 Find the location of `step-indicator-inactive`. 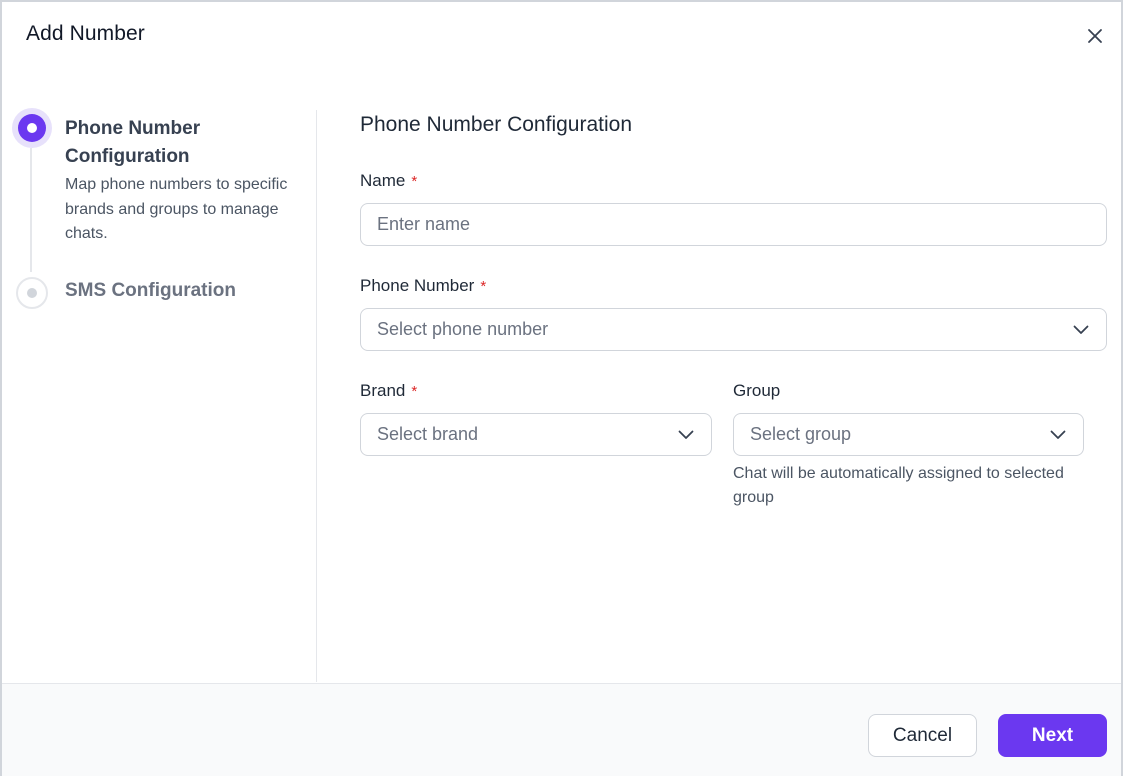

step-indicator-inactive is located at coordinates (32, 293).